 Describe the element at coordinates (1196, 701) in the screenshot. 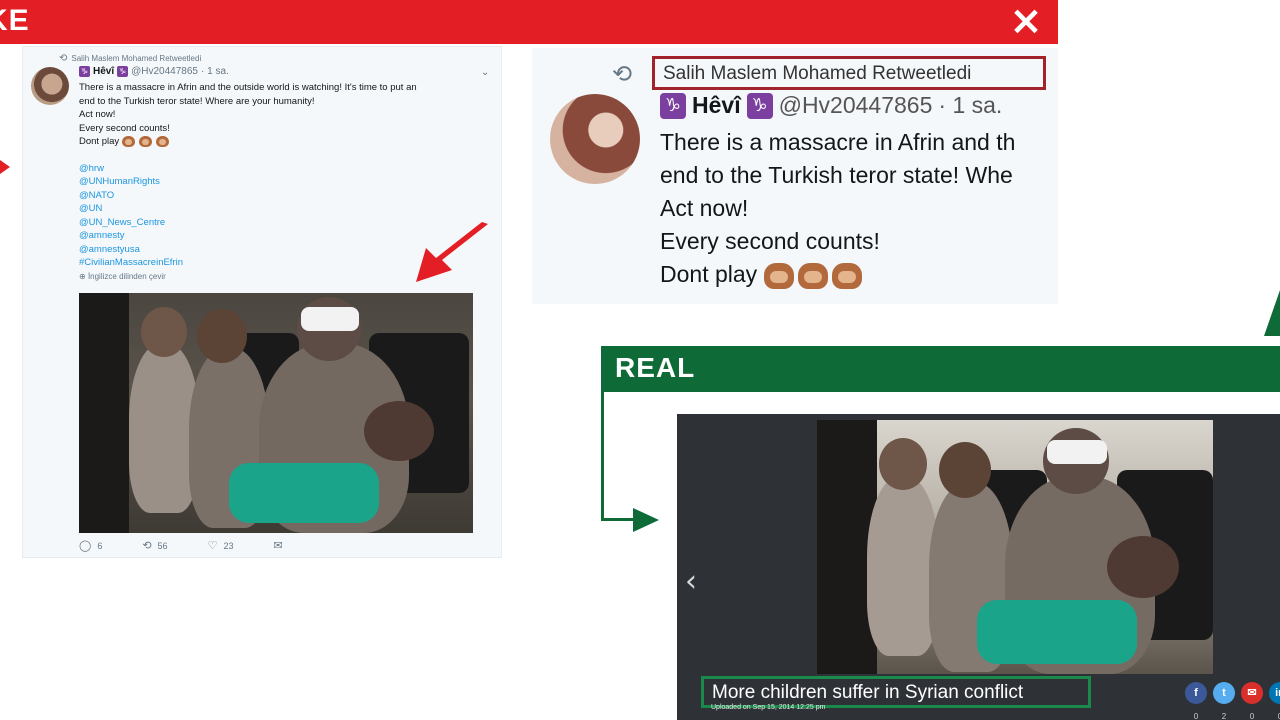

I see `facebook-share-button: f0` at that location.